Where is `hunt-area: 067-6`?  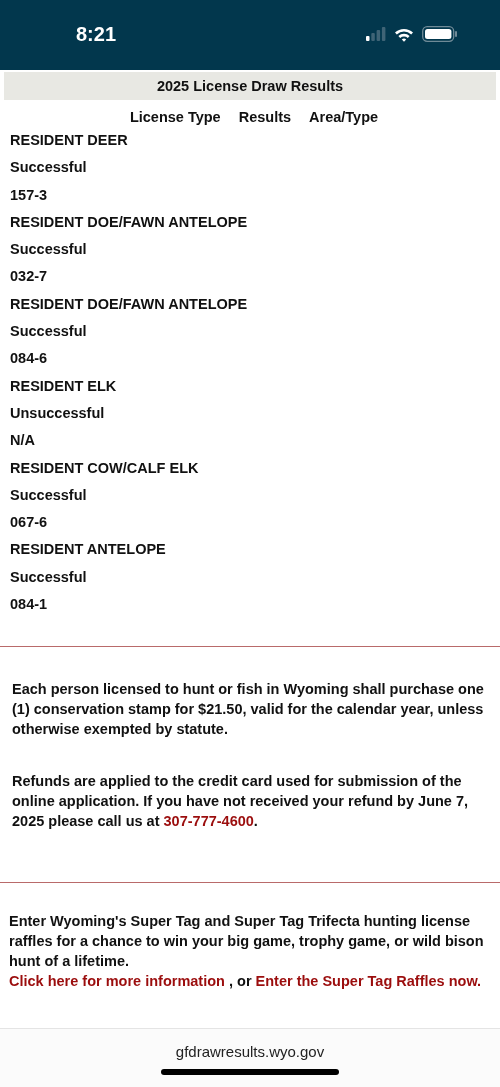 hunt-area: 067-6 is located at coordinates (250, 523).